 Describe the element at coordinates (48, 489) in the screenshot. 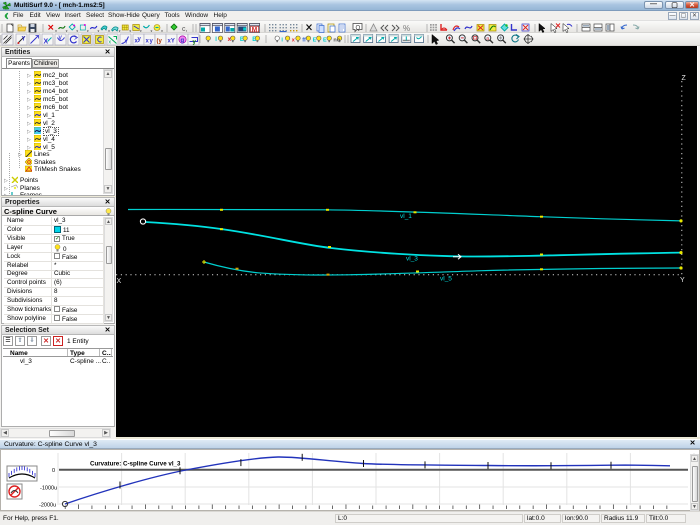

I see `svg-text: -1000u` at that location.